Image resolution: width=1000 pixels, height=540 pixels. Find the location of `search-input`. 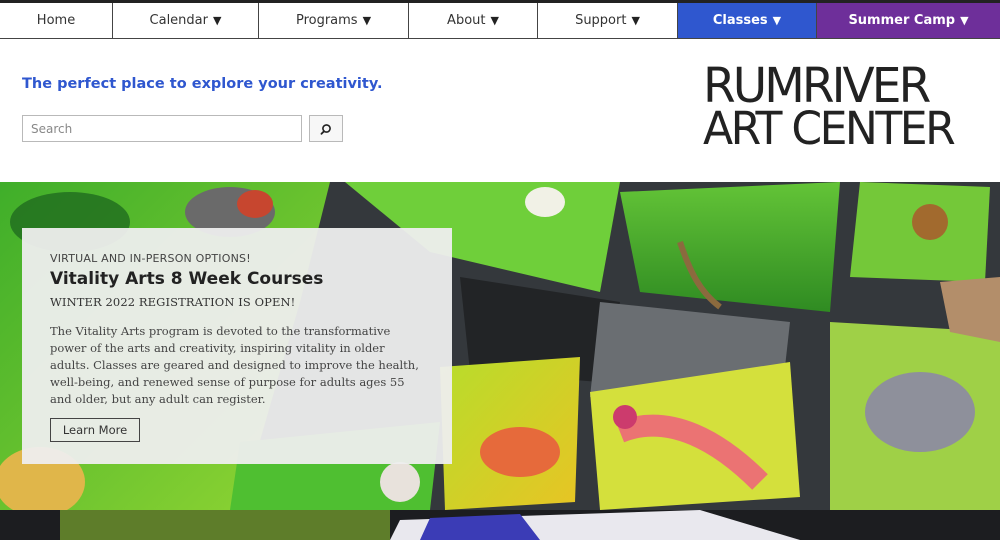

search-input is located at coordinates (162, 128).